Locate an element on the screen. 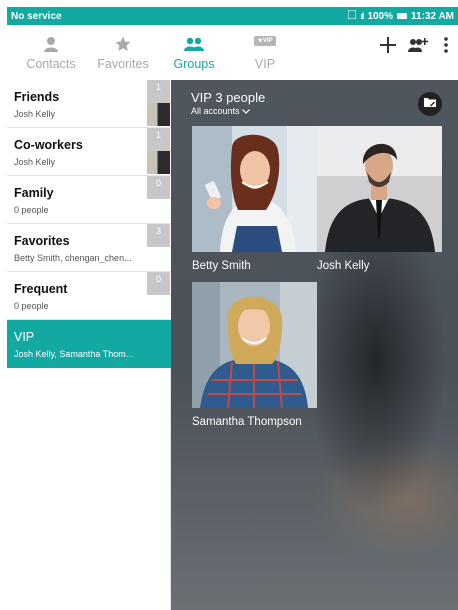  tab-favorites-label: Favorites is located at coordinates (123, 64).